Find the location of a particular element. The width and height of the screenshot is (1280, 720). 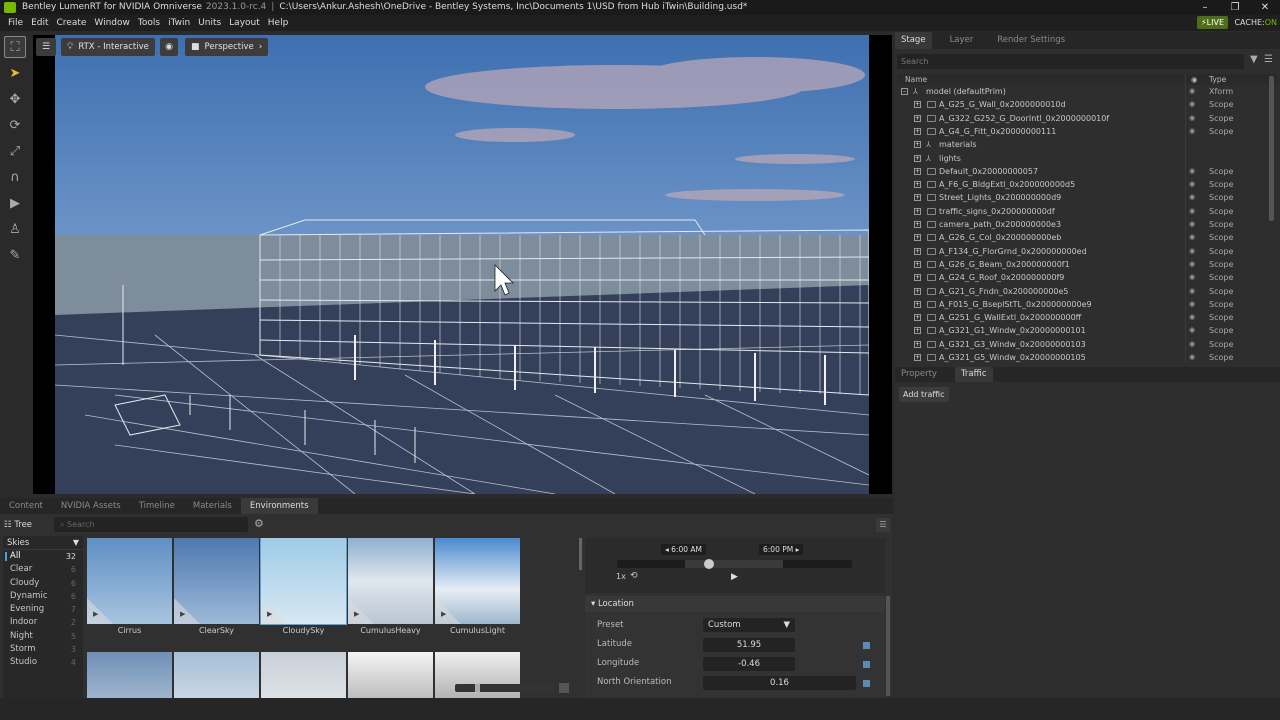

stage-row: + A_G21_G_Fndn_0x200000000e5 ◉ Scope is located at coordinates (1082, 291).